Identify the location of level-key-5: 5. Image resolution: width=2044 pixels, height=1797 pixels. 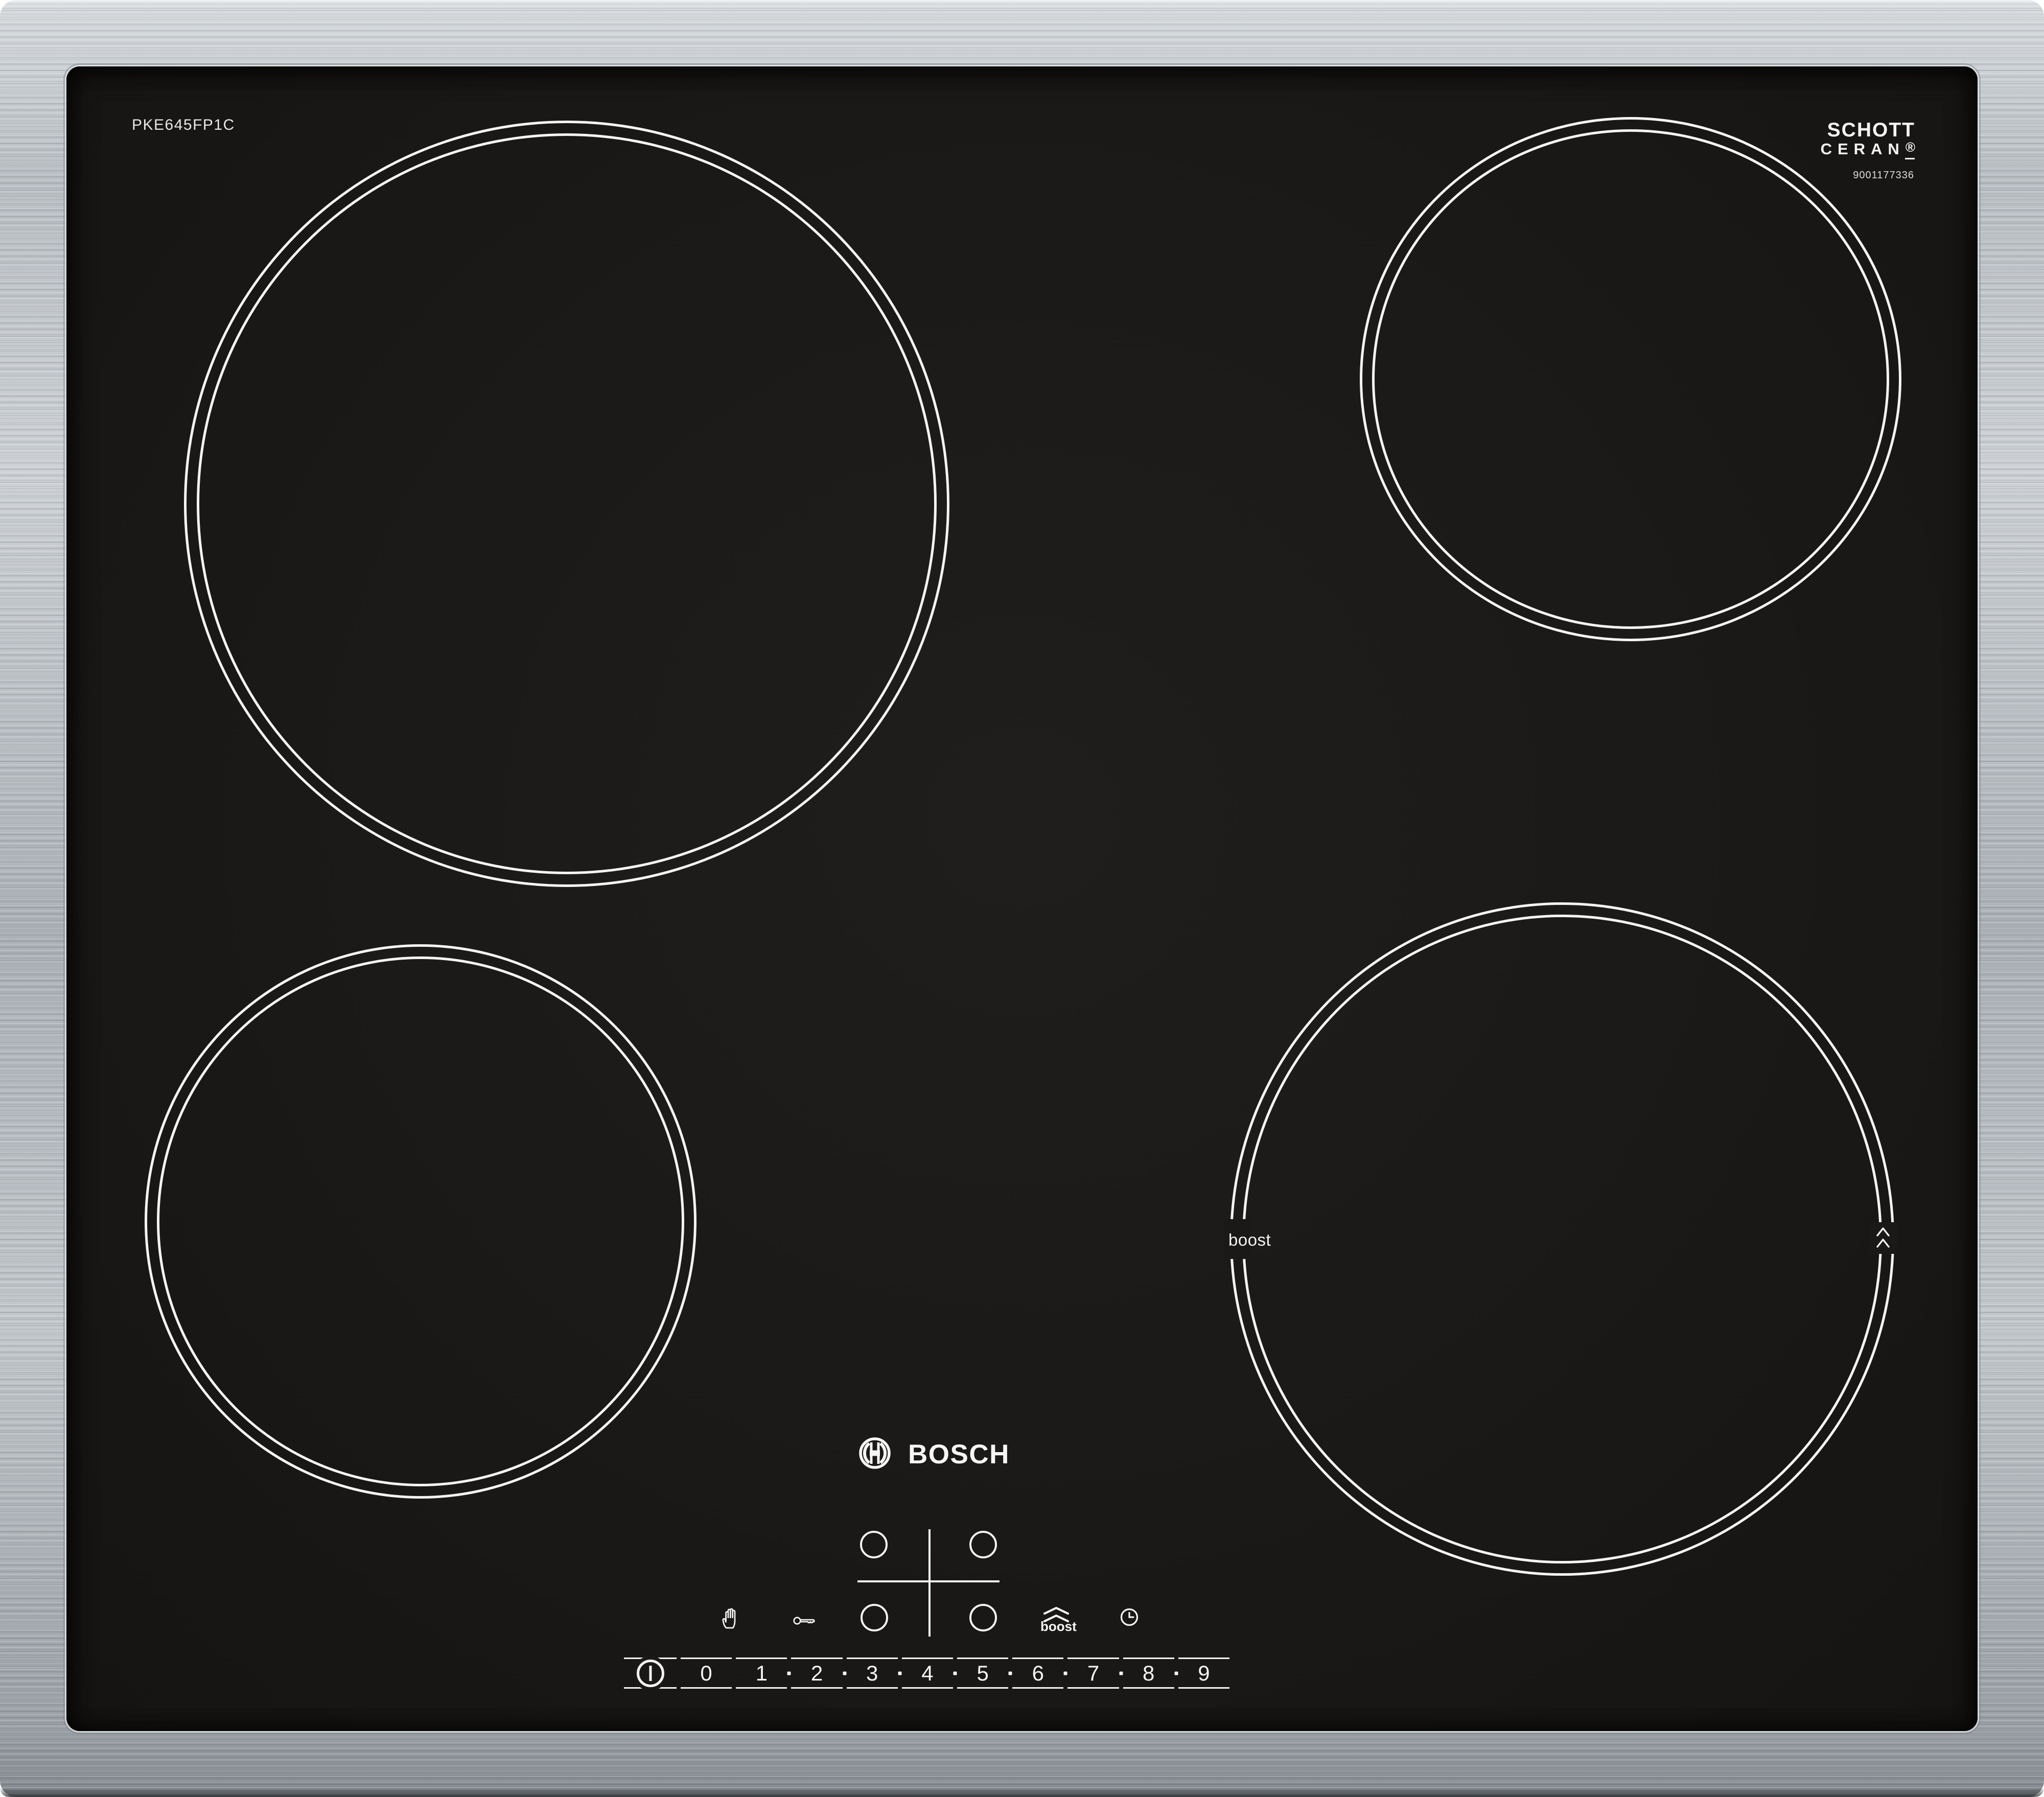
(983, 1673).